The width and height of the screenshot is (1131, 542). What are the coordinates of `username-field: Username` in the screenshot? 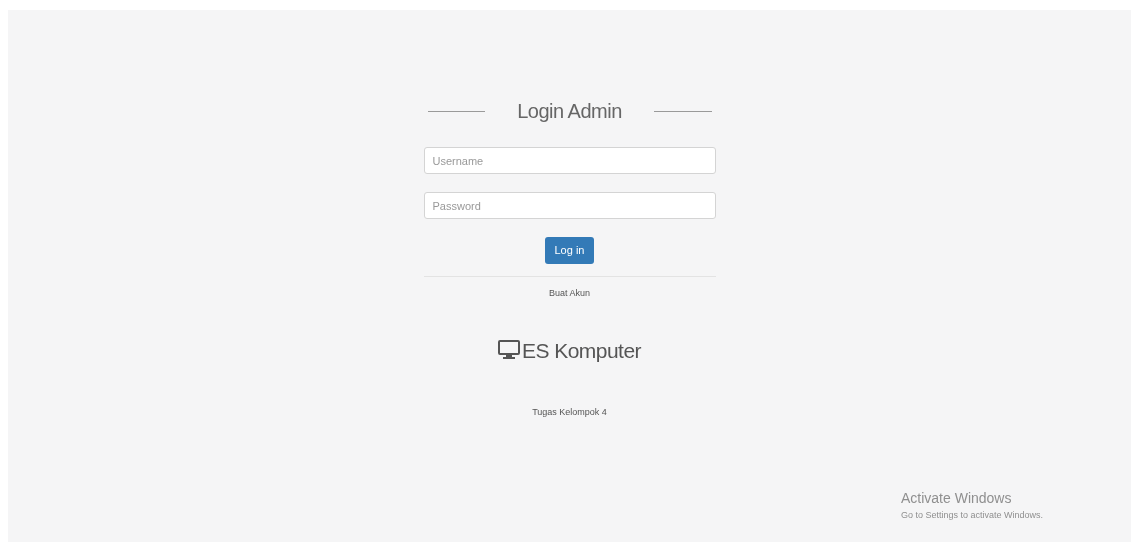 It's located at (569, 160).